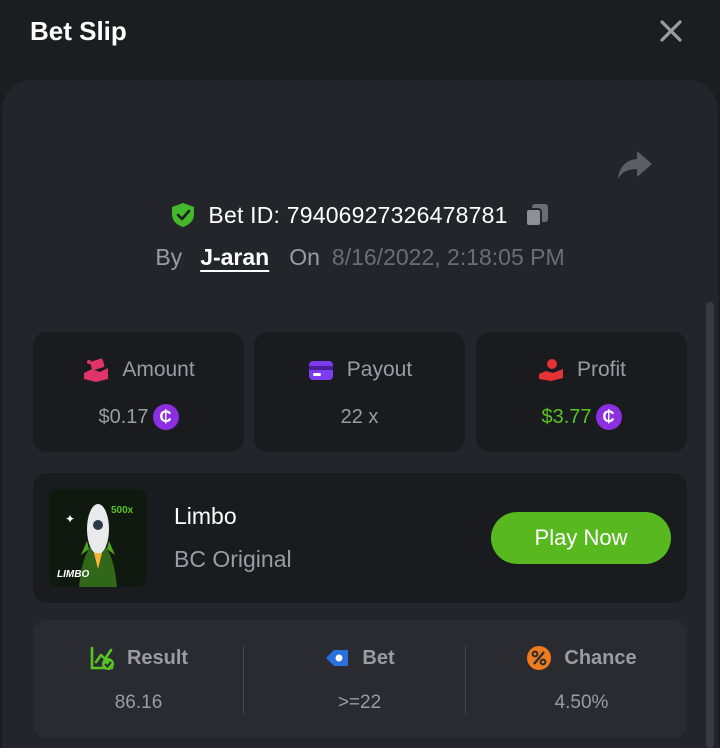 The image size is (720, 748). I want to click on amount-label: Amount, so click(158, 369).